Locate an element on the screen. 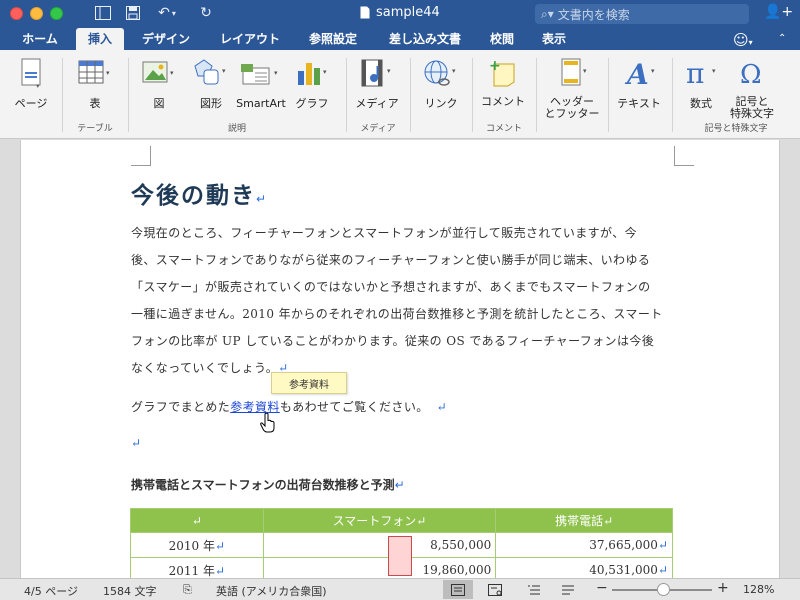 Image resolution: width=800 pixels, height=600 pixels. svg-text: Ω is located at coordinates (751, 74).